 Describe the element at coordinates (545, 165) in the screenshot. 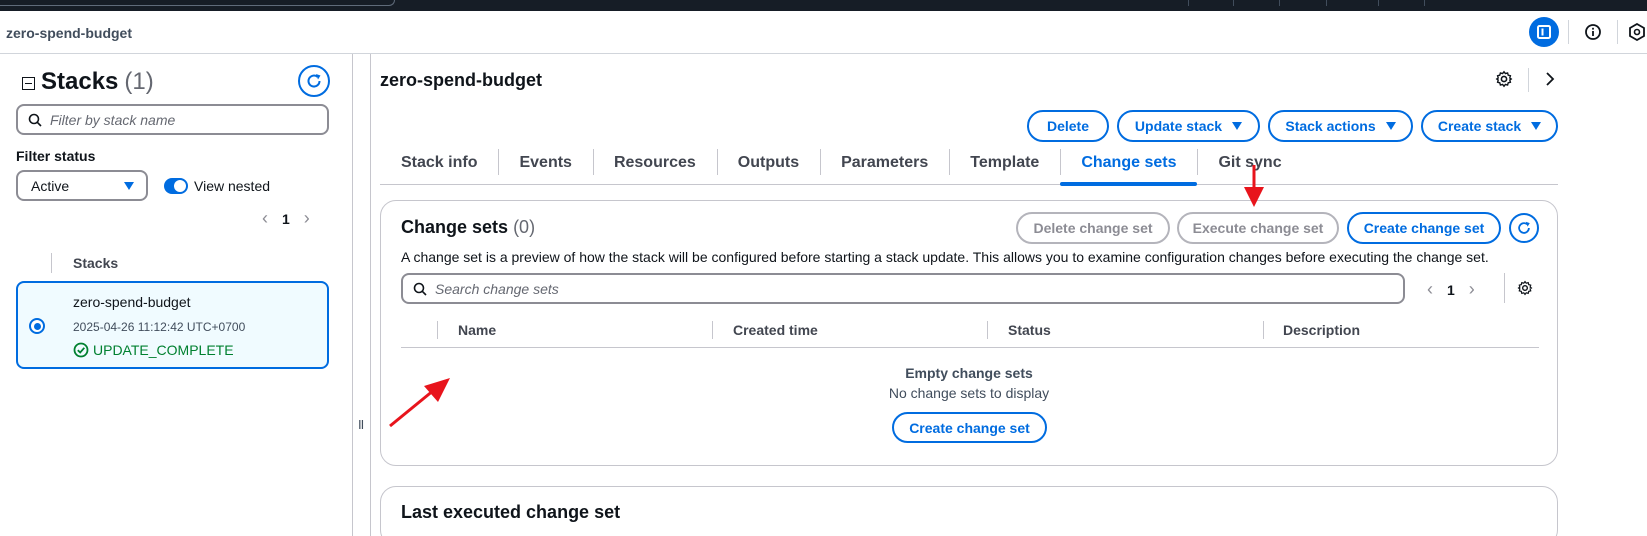

I see `tab-events: Events` at that location.